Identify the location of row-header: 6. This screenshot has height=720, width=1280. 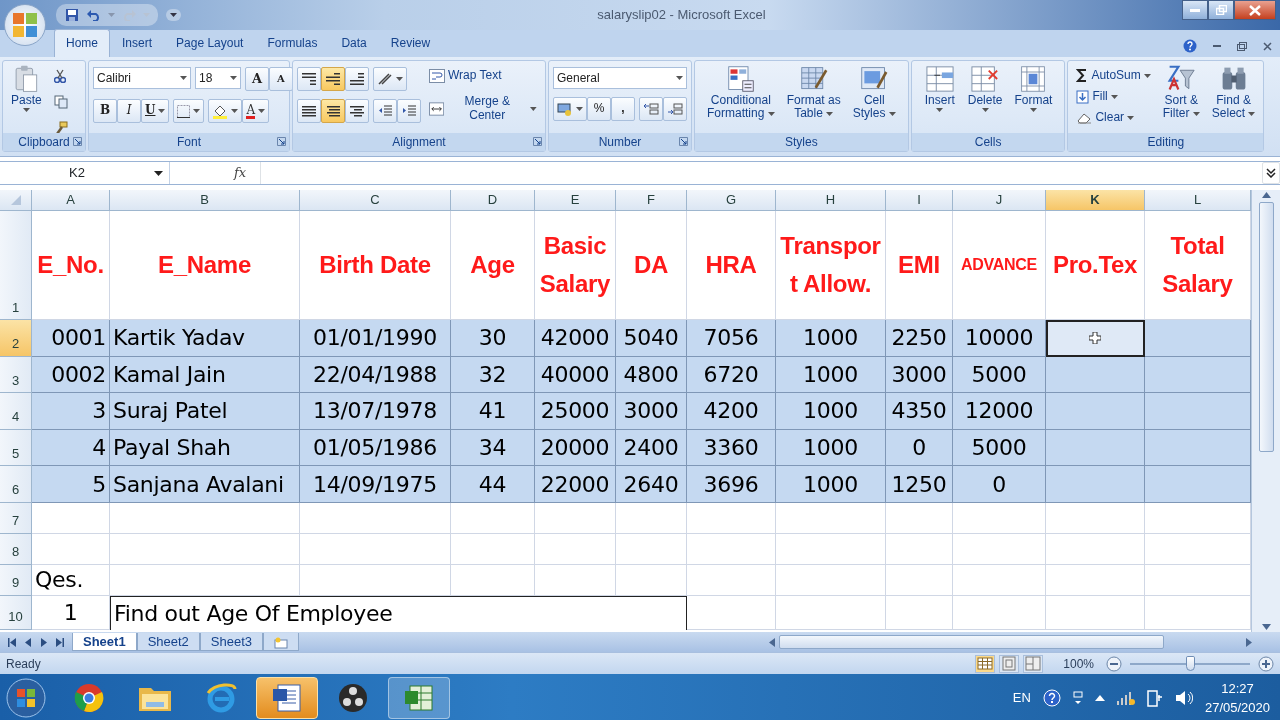
(16, 484).